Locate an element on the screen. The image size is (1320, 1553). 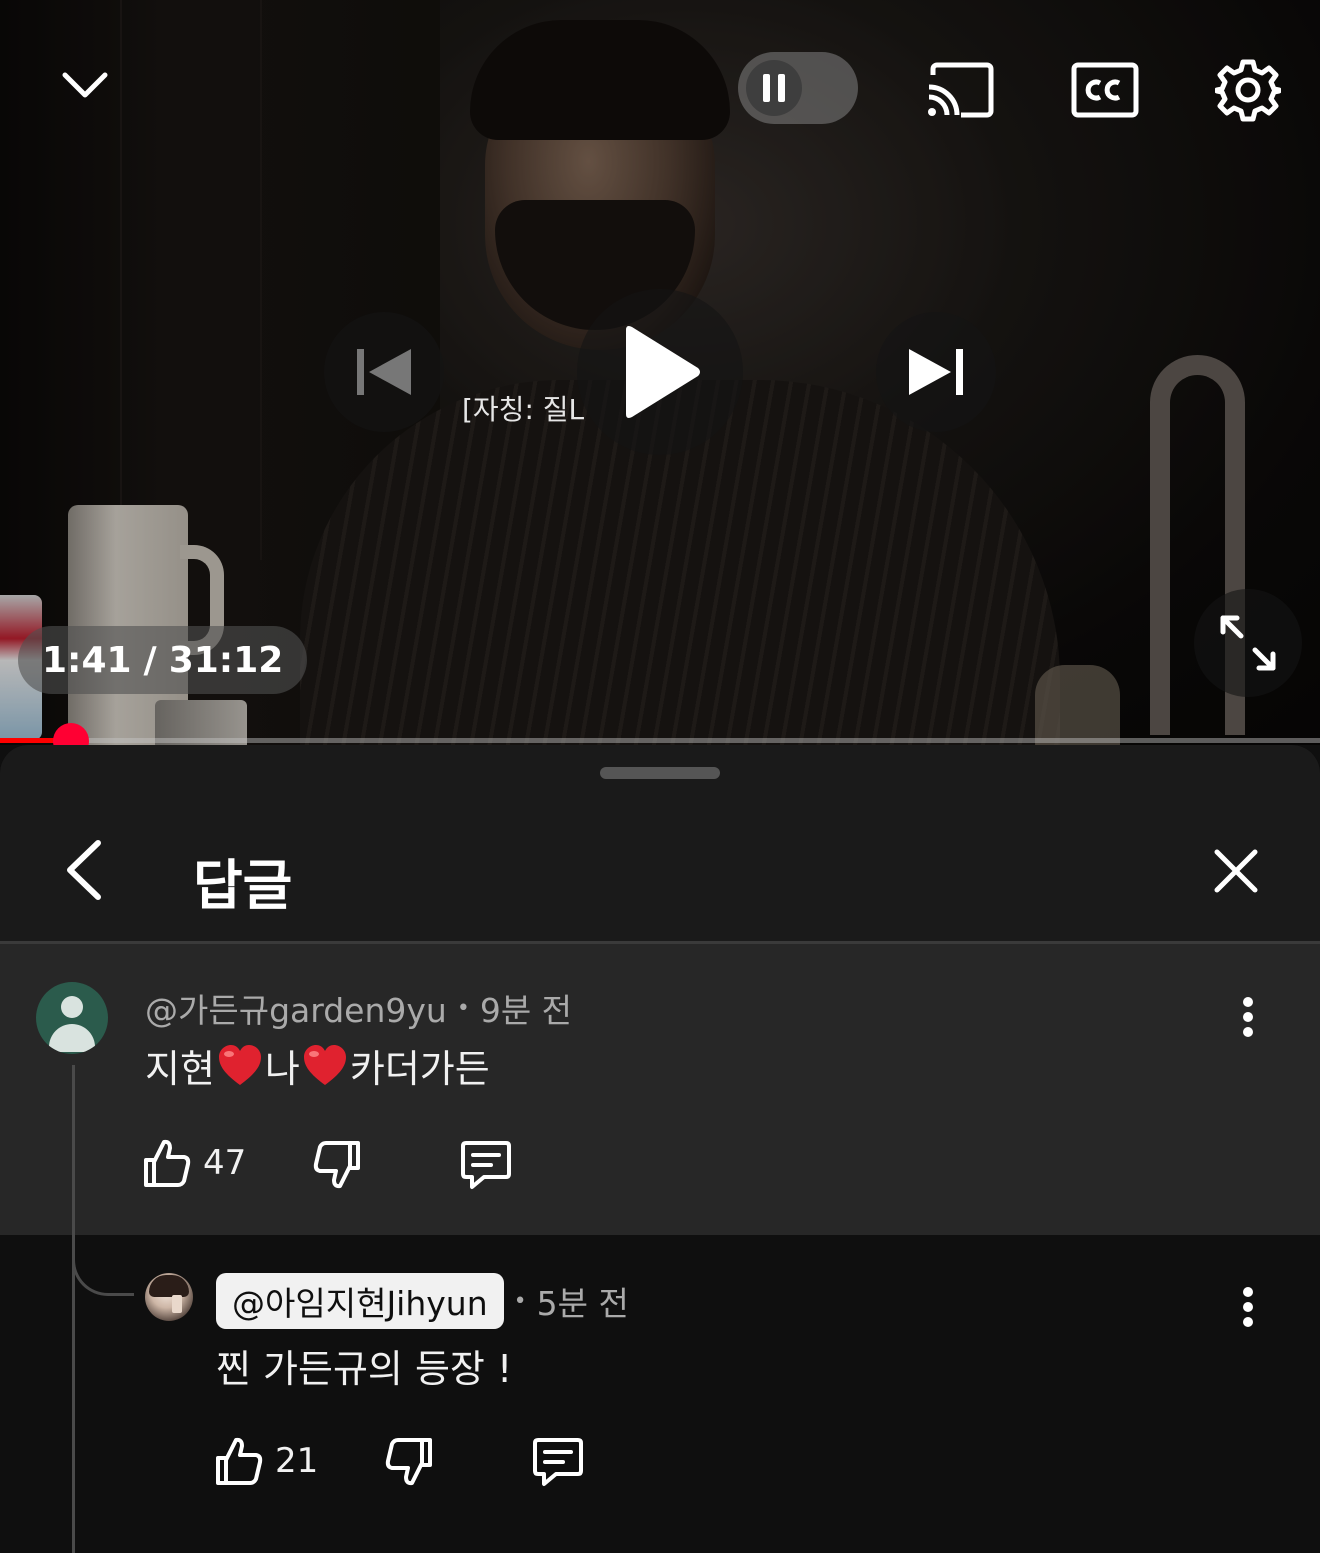
fullscreen-icon is located at coordinates (1248, 643).